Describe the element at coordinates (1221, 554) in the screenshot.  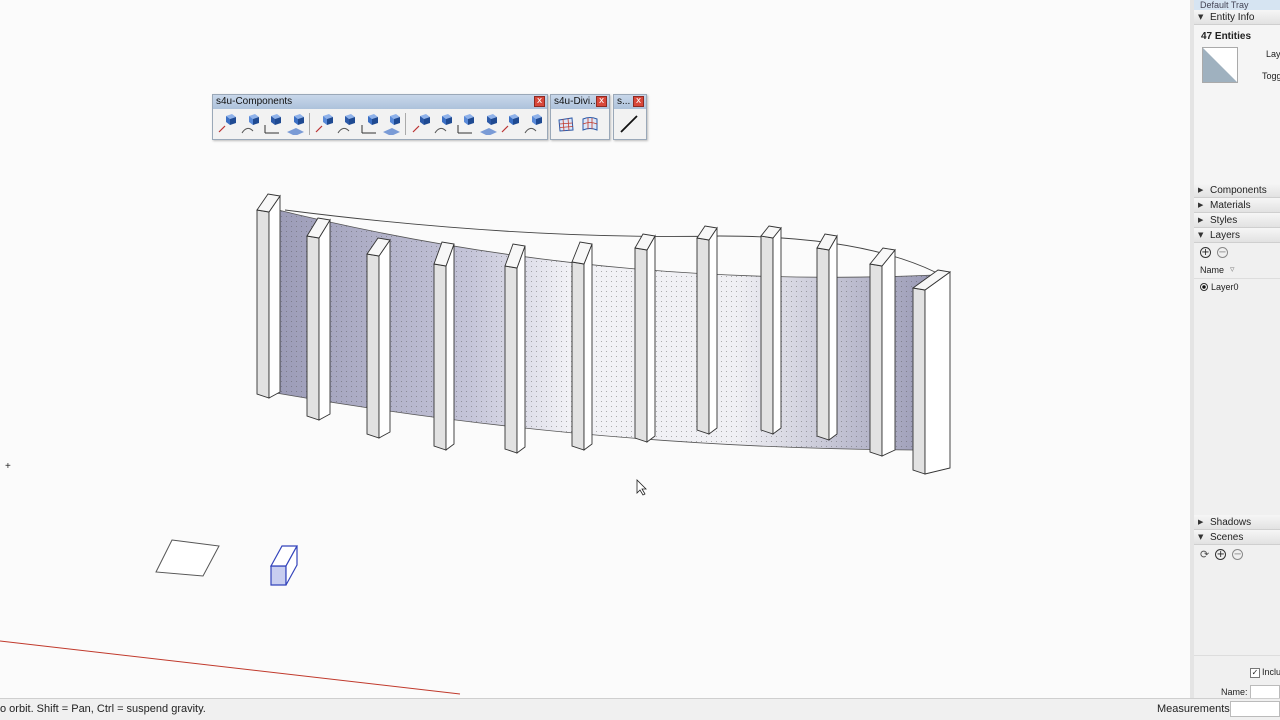
I see `add-scene-icon: +` at that location.